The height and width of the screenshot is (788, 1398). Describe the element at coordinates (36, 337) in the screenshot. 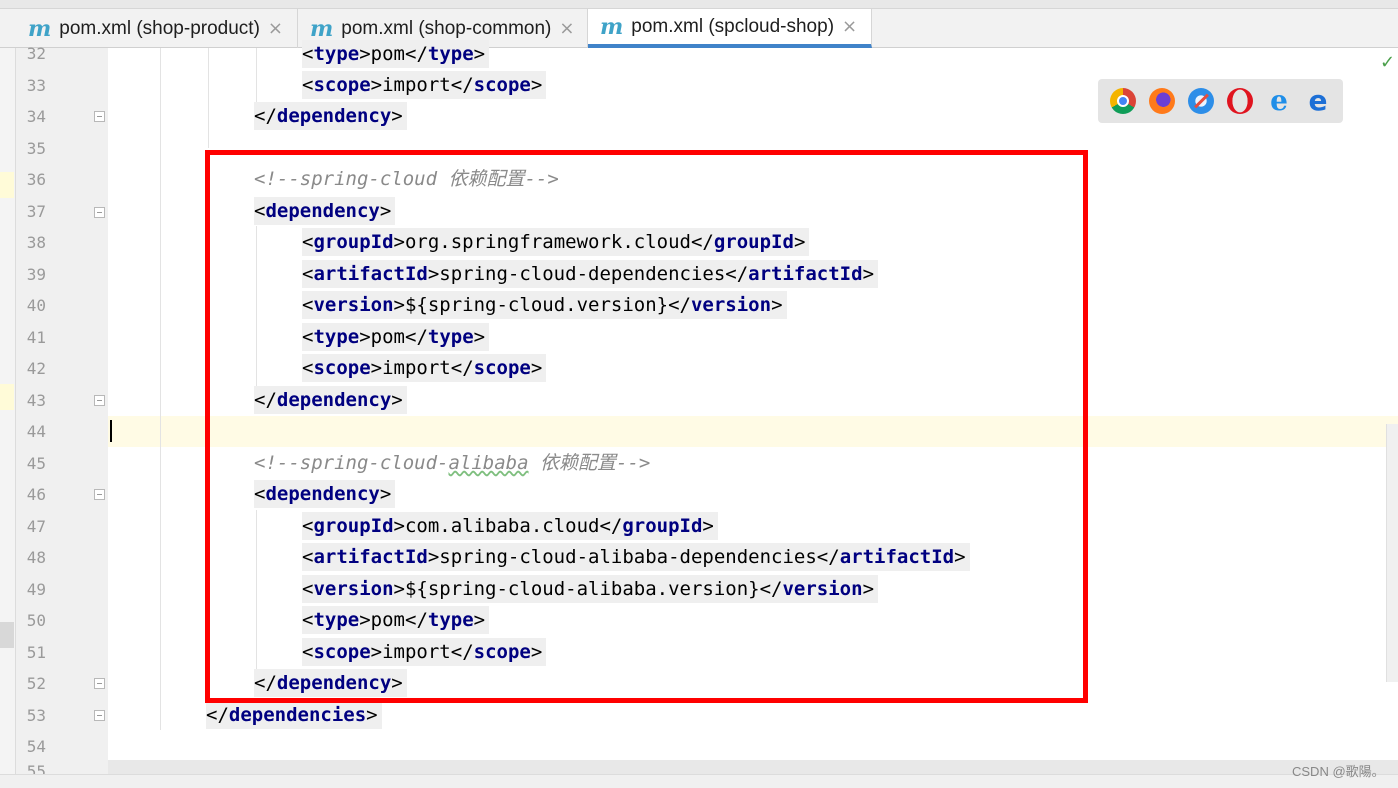

I see `line-number: 41` at that location.